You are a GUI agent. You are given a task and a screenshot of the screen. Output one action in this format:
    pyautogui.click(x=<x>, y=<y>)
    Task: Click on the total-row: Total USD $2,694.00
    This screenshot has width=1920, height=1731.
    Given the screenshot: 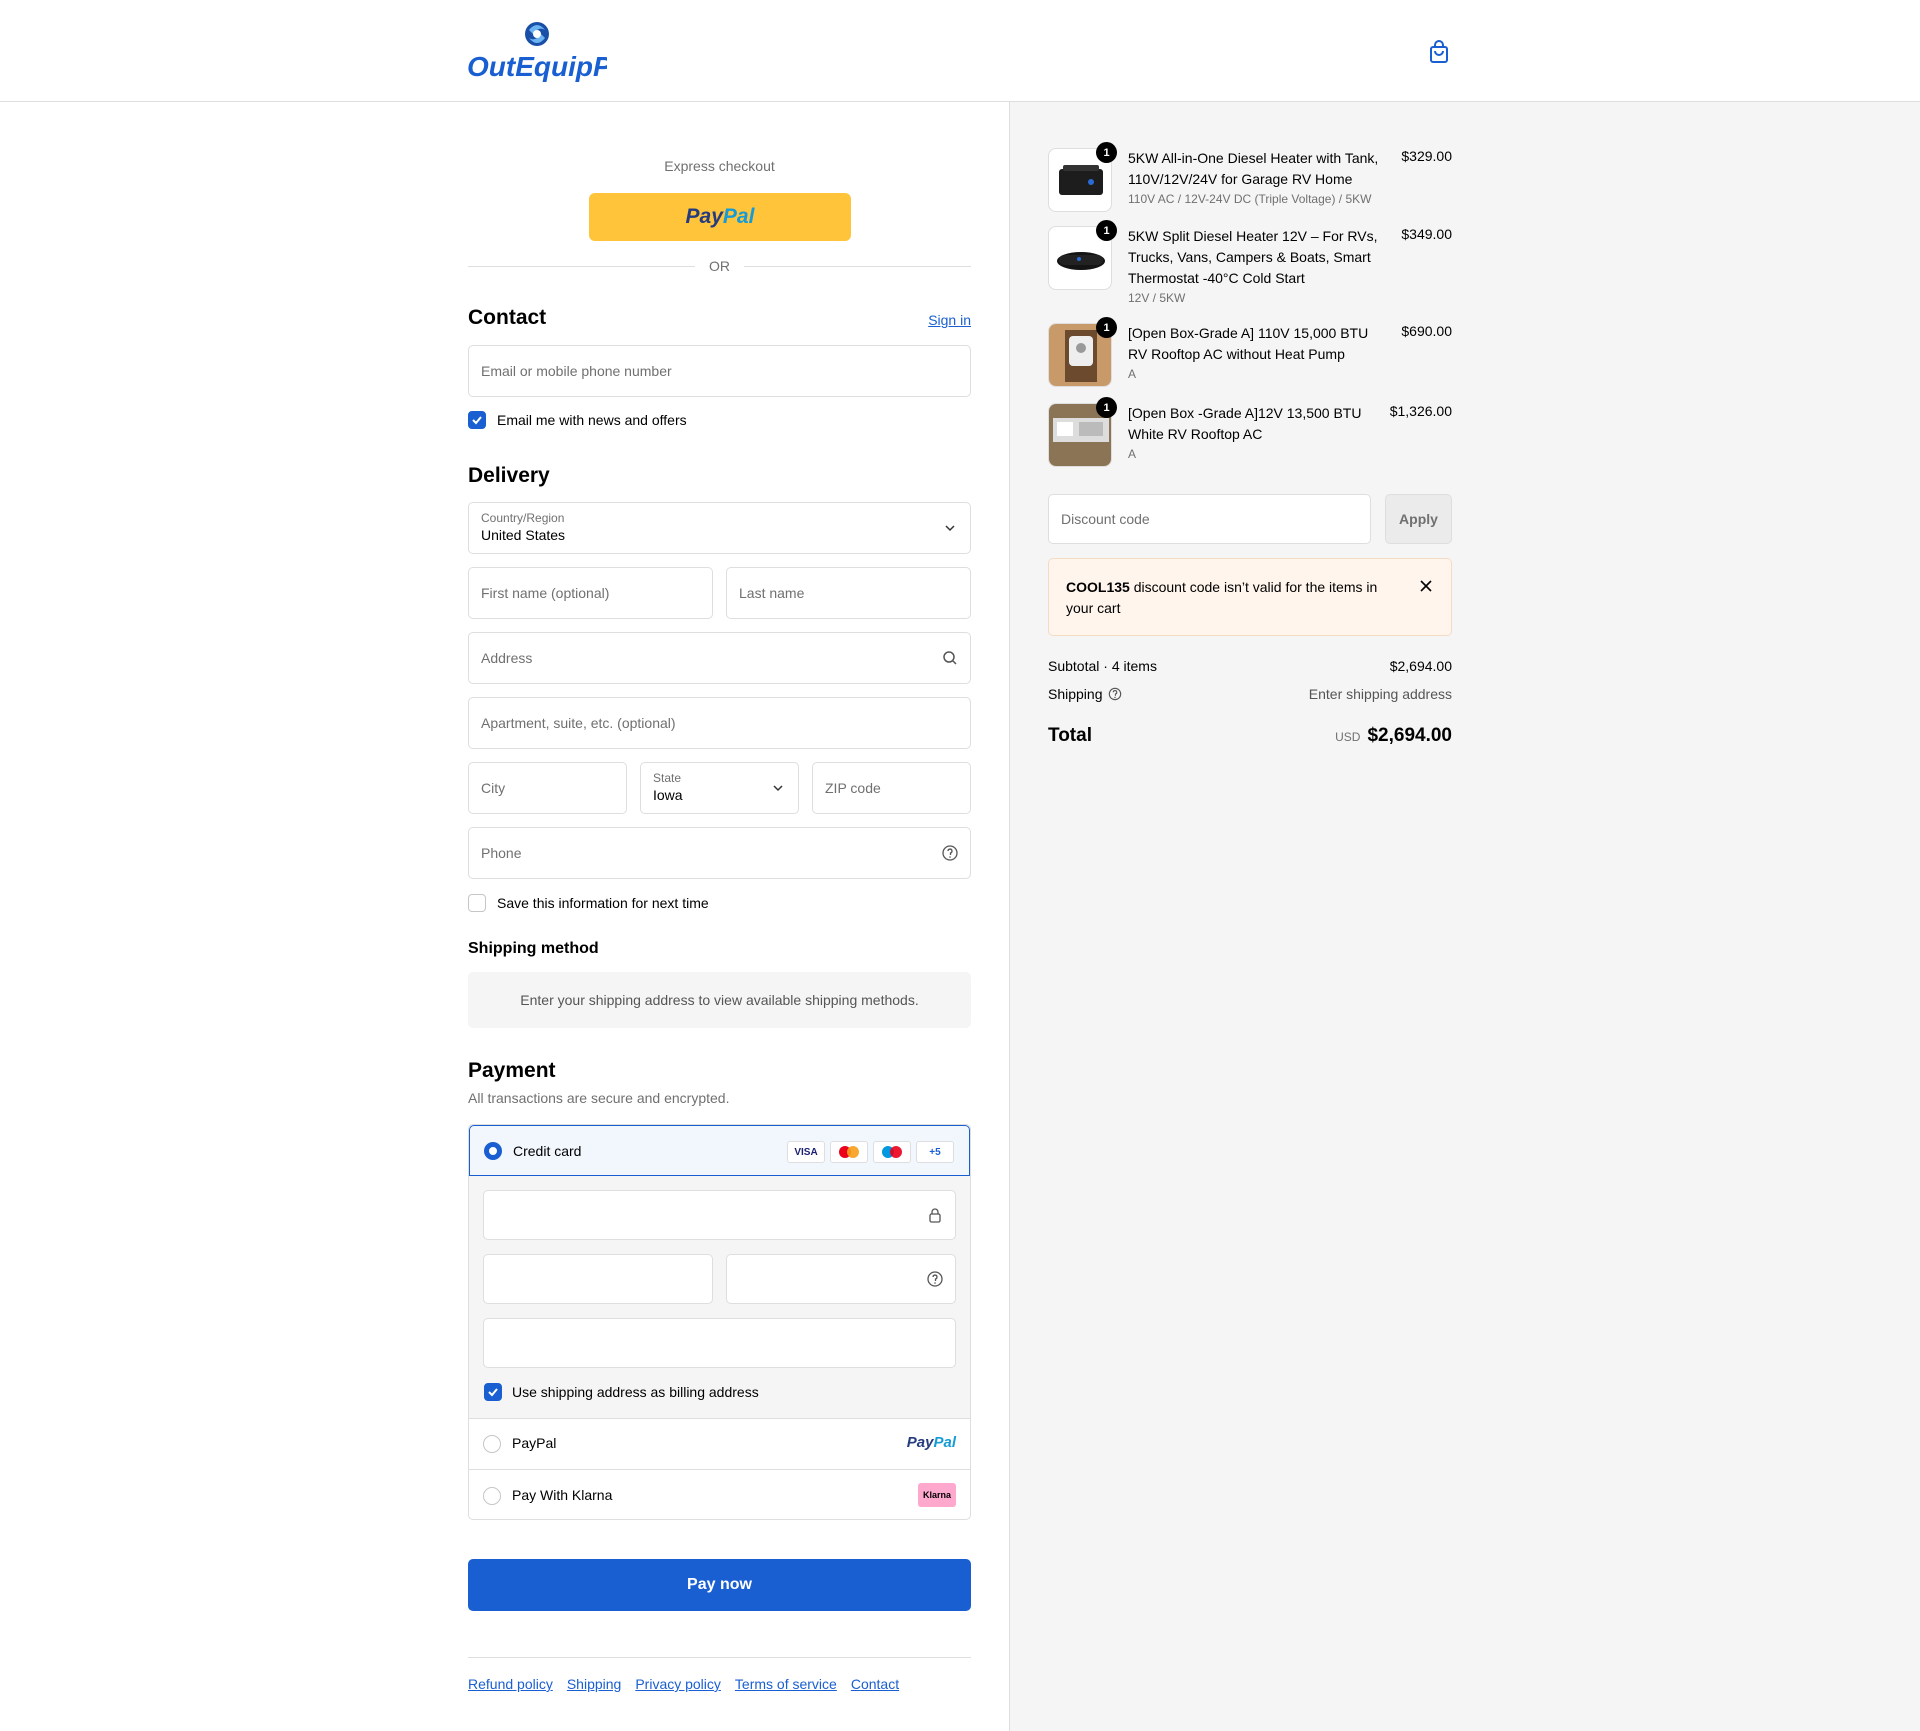 What is the action you would take?
    pyautogui.click(x=1250, y=736)
    